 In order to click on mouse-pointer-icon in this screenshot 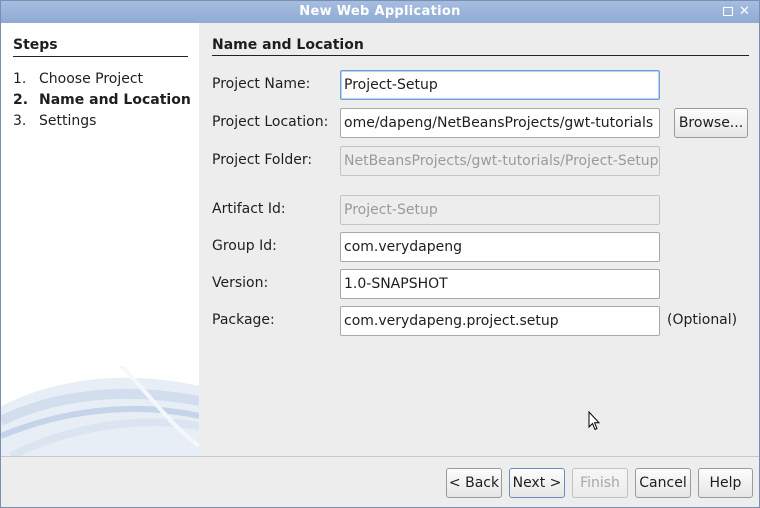, I will do `click(594, 421)`.